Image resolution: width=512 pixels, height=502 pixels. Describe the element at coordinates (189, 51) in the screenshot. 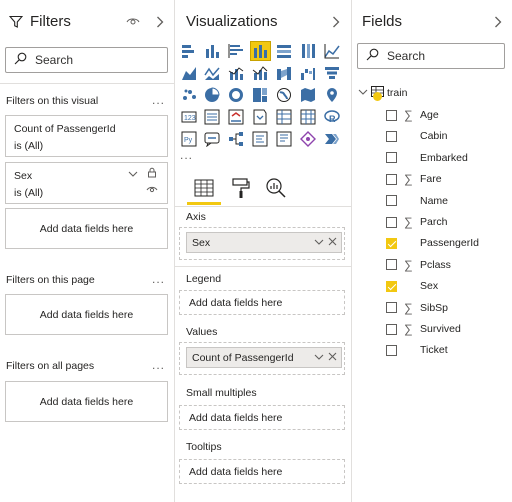

I see `stacked-bar-chart-icon` at that location.